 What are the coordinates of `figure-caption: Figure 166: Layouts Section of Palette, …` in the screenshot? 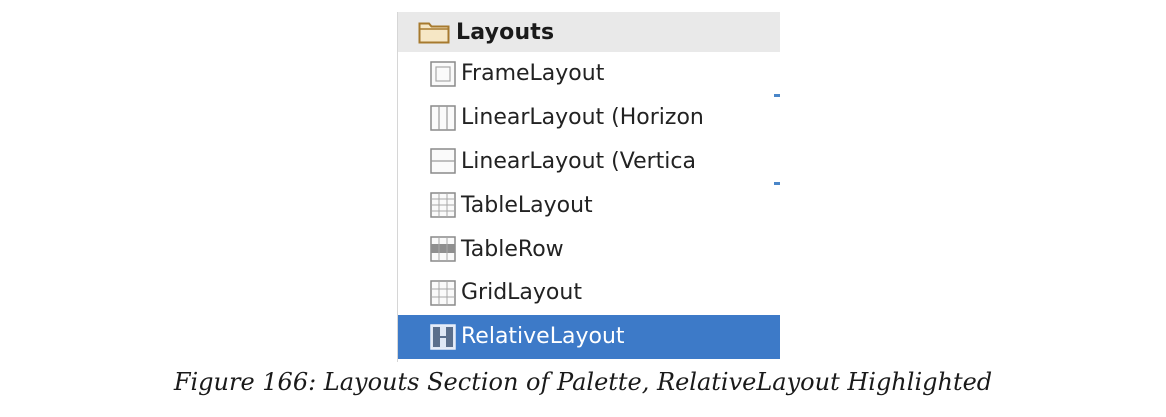 It's located at (583, 382).